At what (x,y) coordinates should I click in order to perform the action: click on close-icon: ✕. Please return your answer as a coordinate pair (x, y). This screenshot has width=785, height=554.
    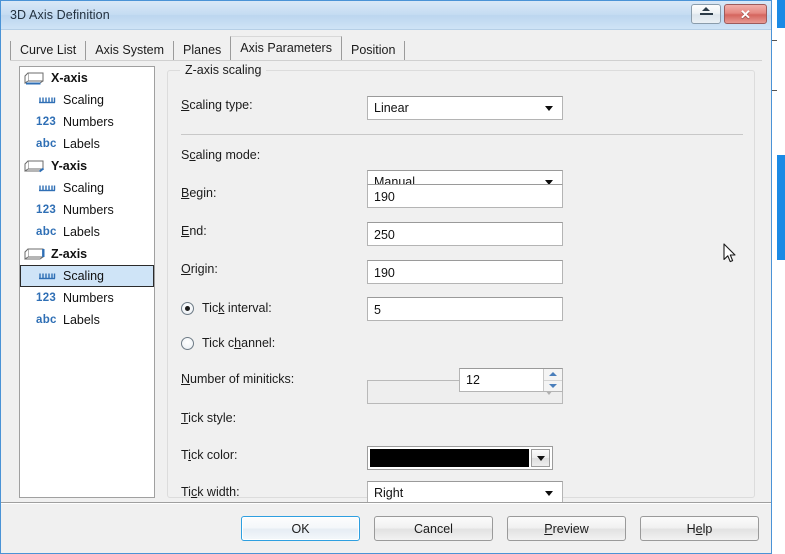
    Looking at the image, I should click on (745, 14).